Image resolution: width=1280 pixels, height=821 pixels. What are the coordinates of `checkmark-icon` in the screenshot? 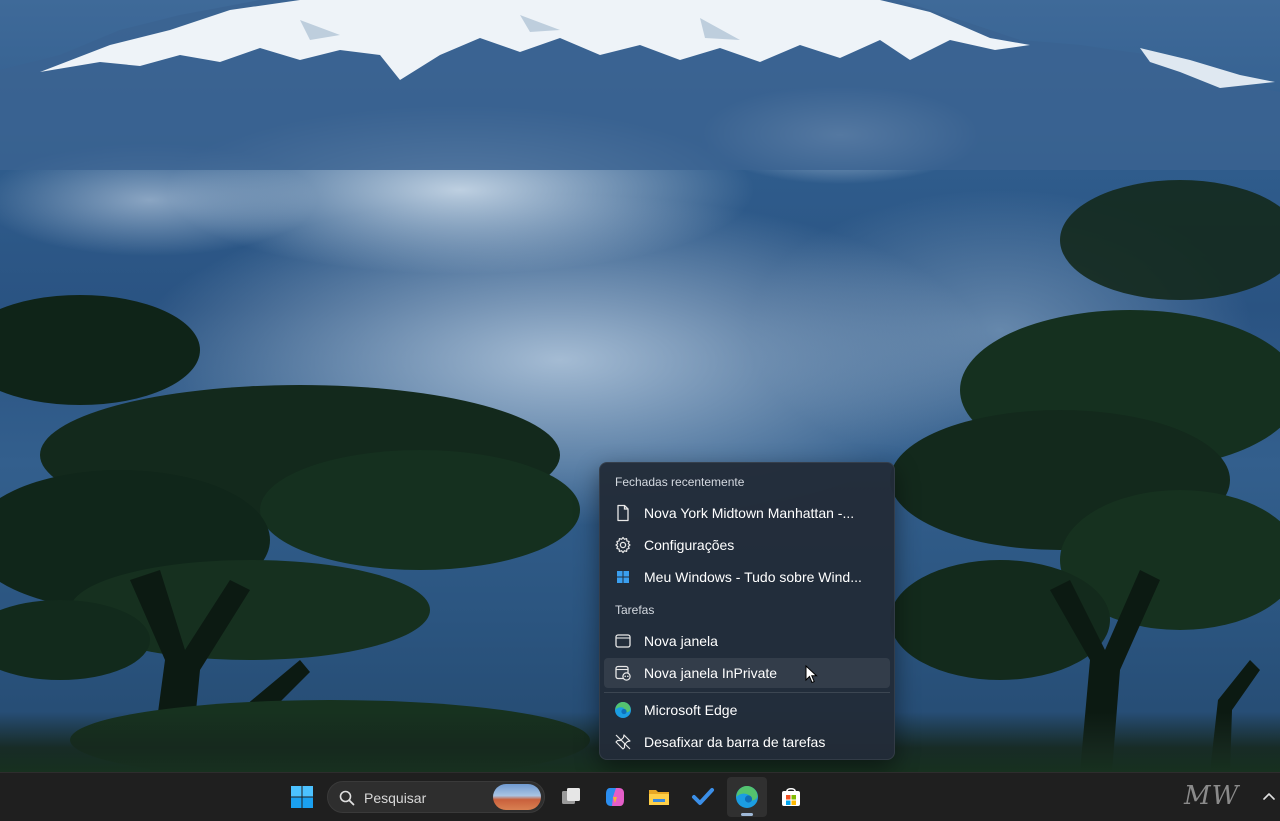 It's located at (703, 796).